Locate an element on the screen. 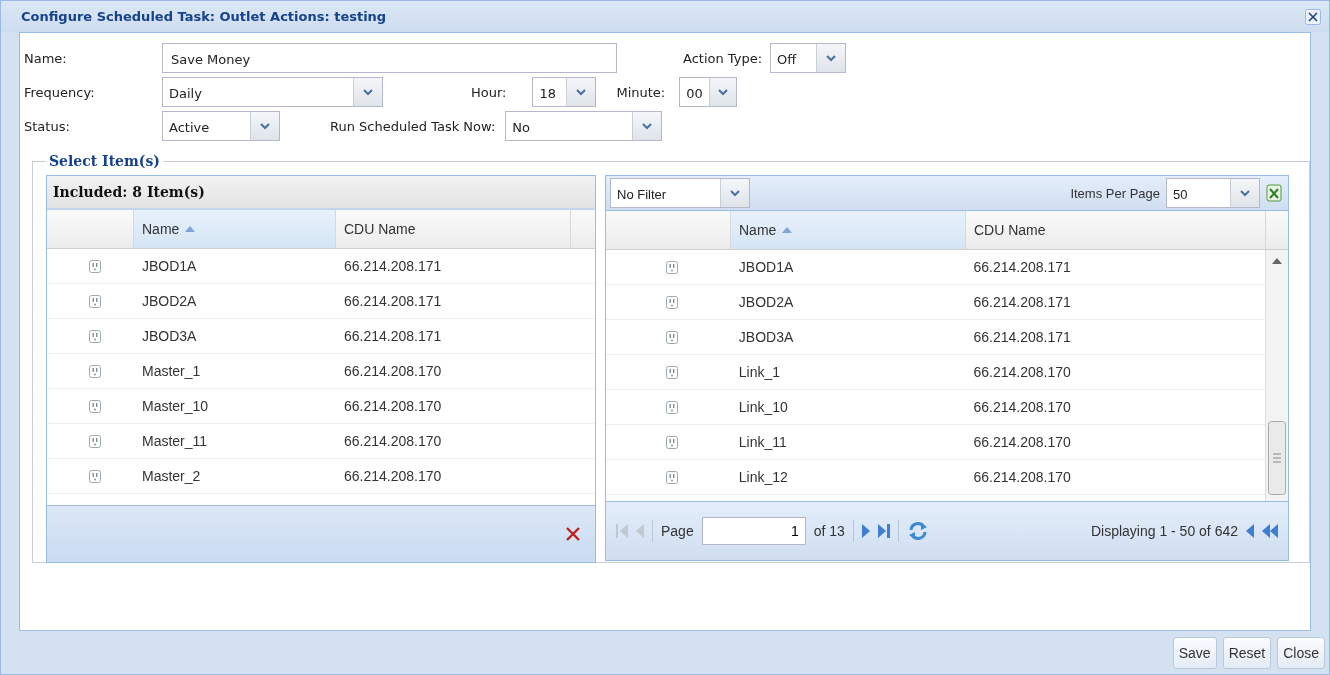 The image size is (1330, 675). close-icon is located at coordinates (1313, 16).